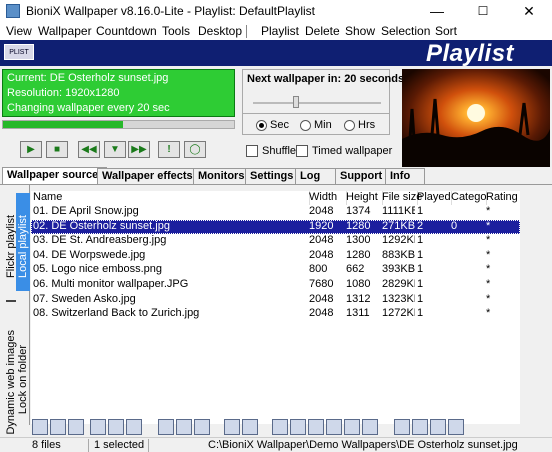 This screenshot has height=452, width=552. I want to click on list-empty-area, so click(535, 305).